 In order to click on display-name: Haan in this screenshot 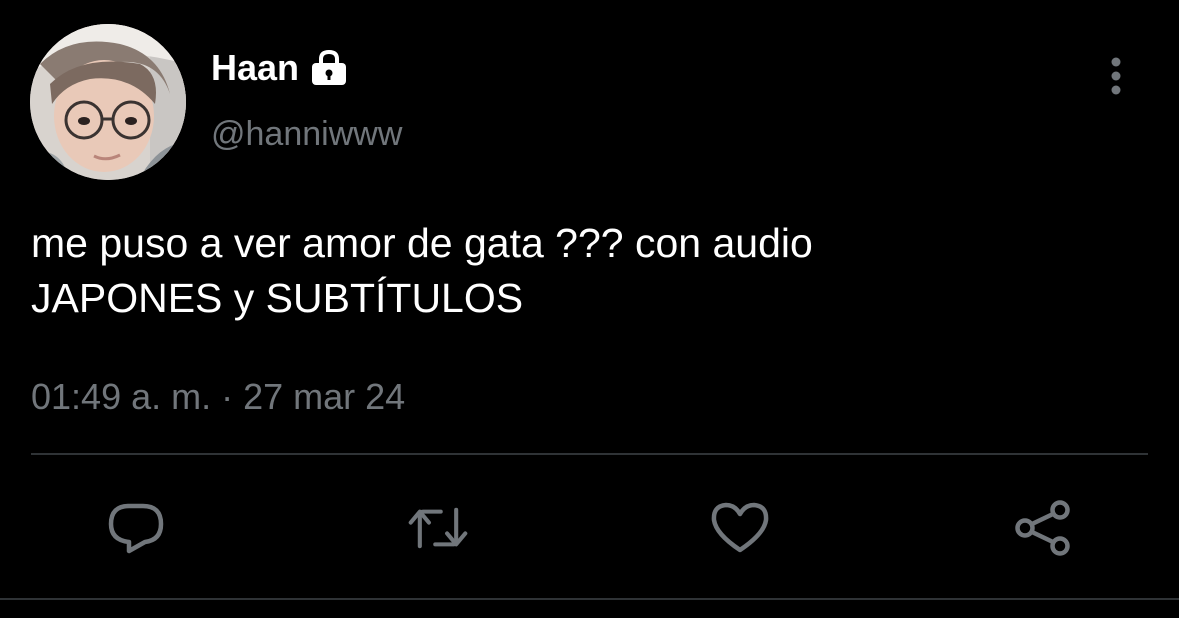, I will do `click(280, 68)`.